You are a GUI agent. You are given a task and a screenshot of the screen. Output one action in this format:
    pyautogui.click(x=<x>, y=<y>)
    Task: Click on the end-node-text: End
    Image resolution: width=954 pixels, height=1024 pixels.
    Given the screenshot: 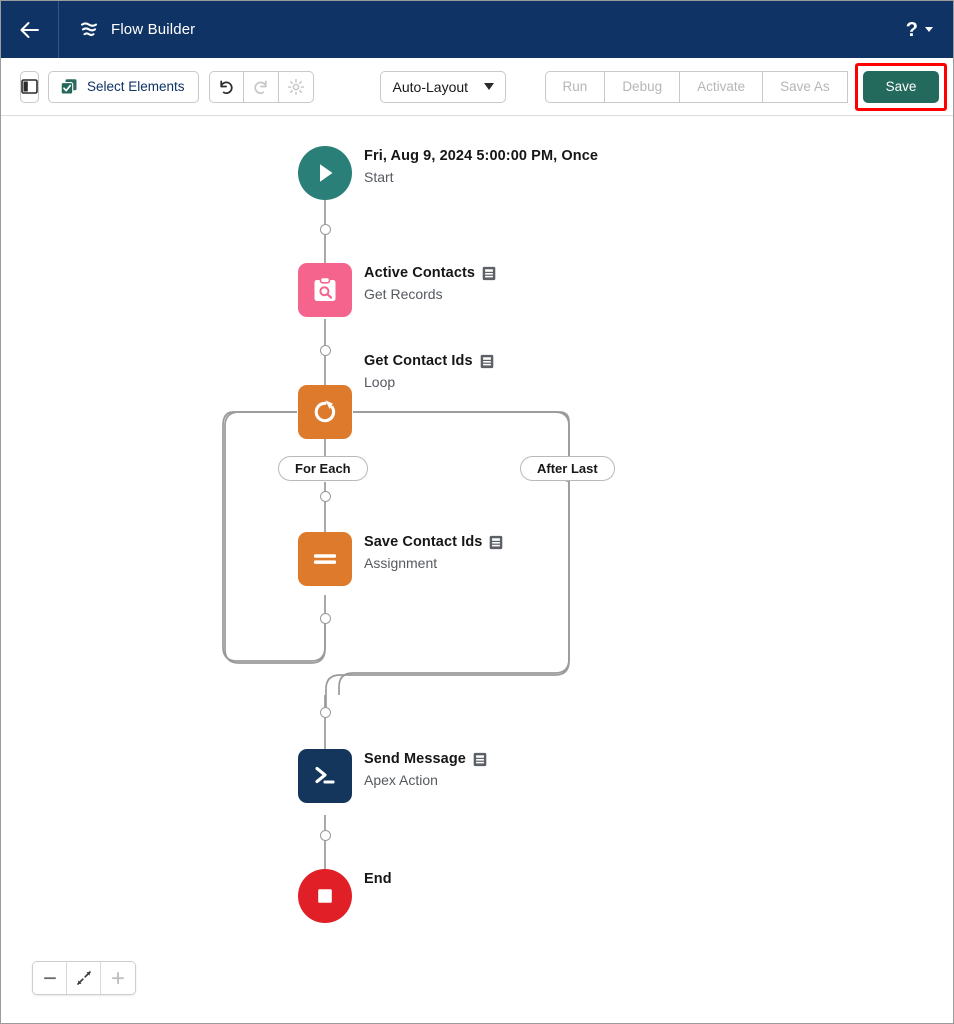 What is the action you would take?
    pyautogui.click(x=378, y=878)
    